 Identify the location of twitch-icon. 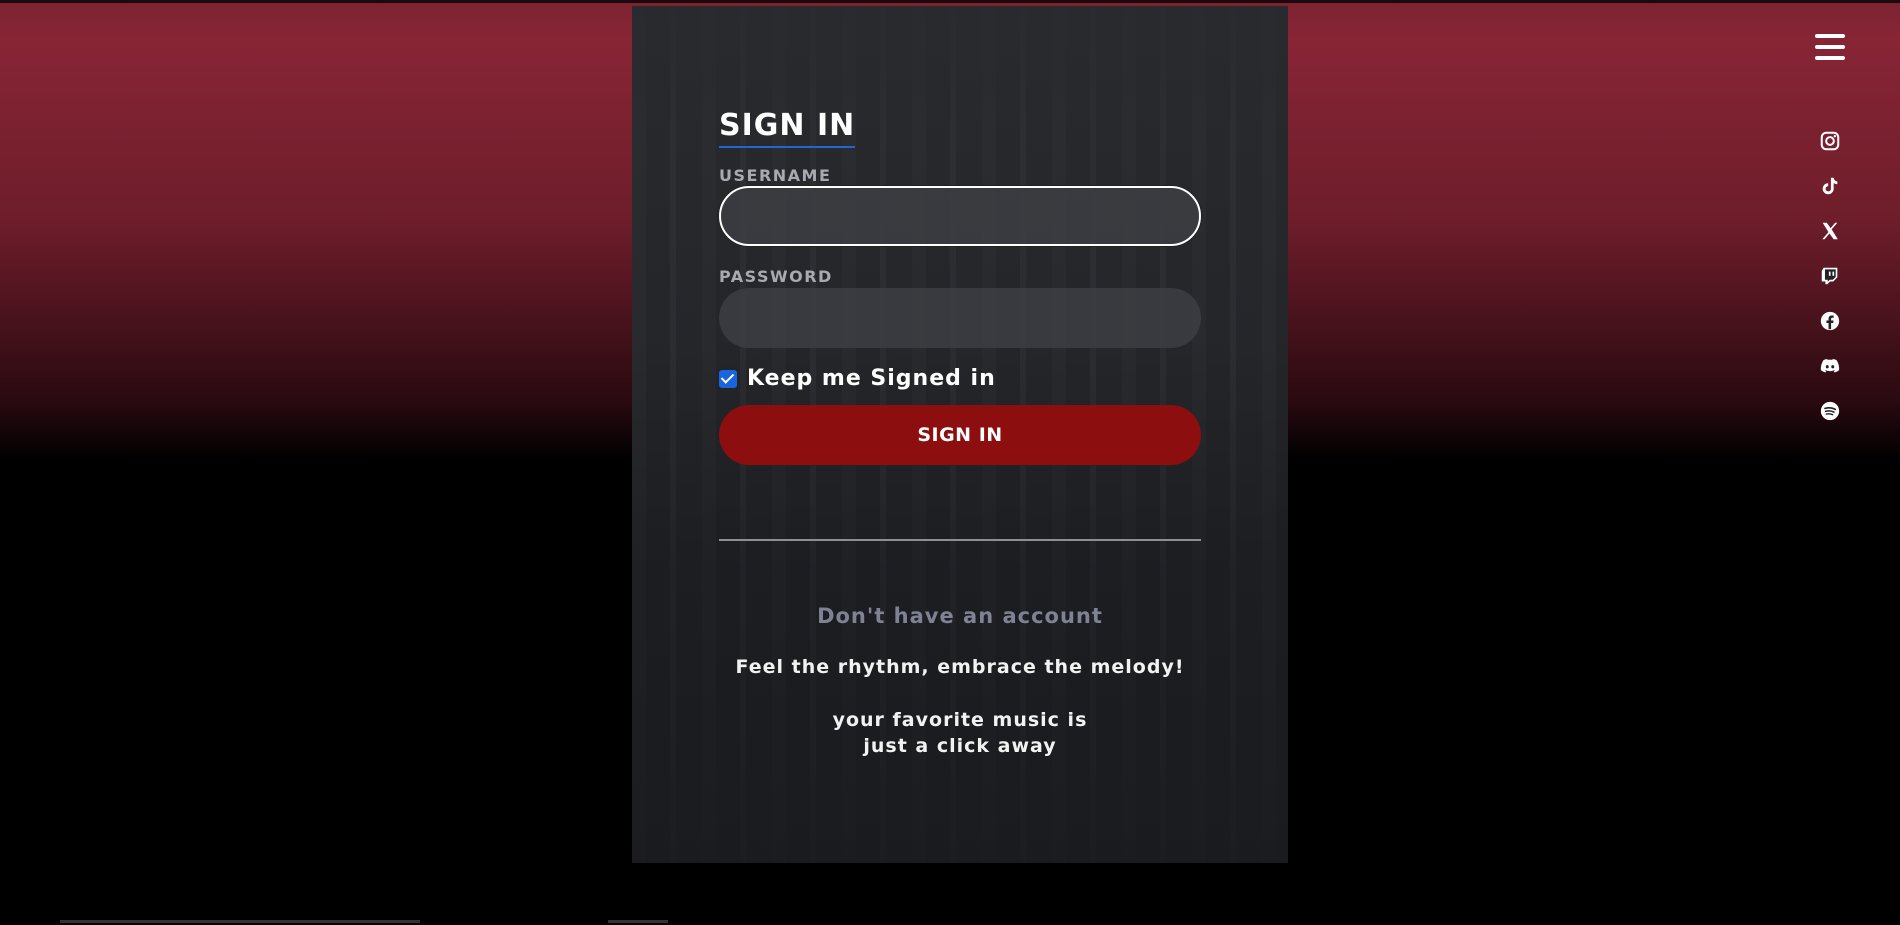
(1830, 276).